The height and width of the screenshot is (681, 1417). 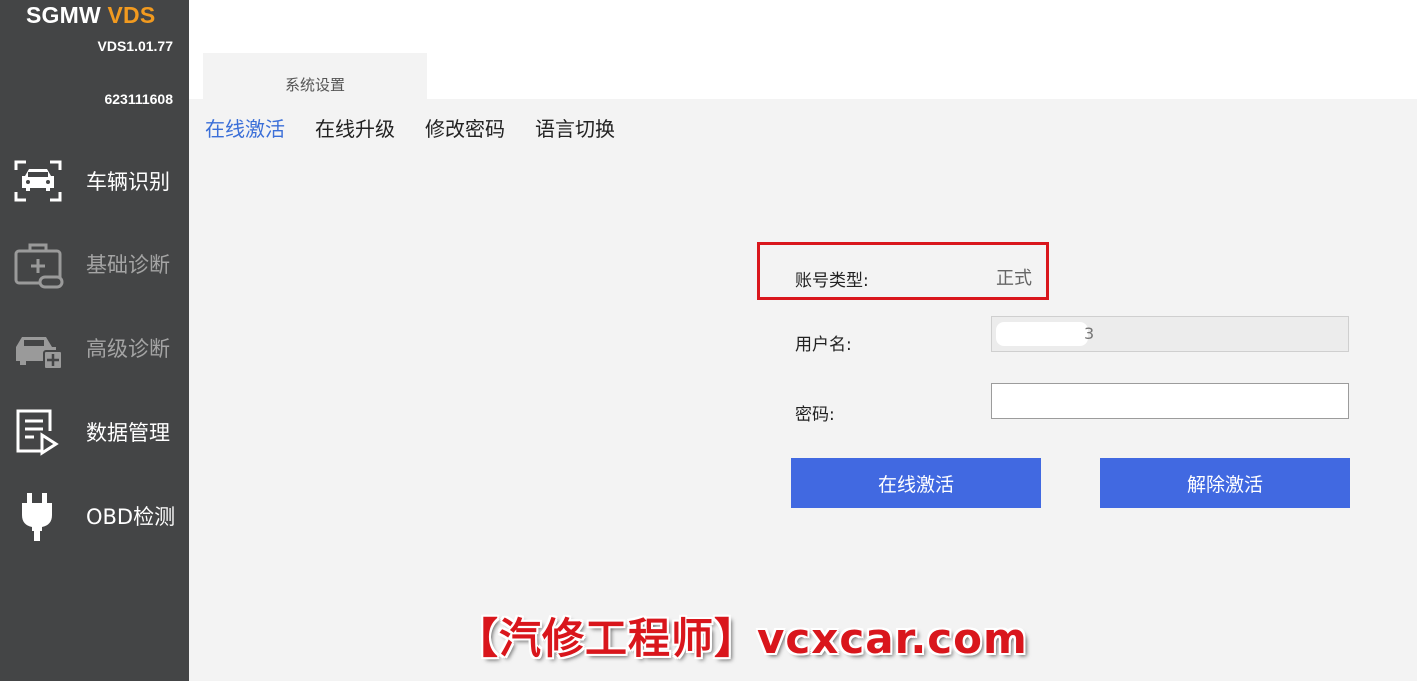 I want to click on sidebar-item-vehicle-identify: 车辆识别, so click(x=94, y=181).